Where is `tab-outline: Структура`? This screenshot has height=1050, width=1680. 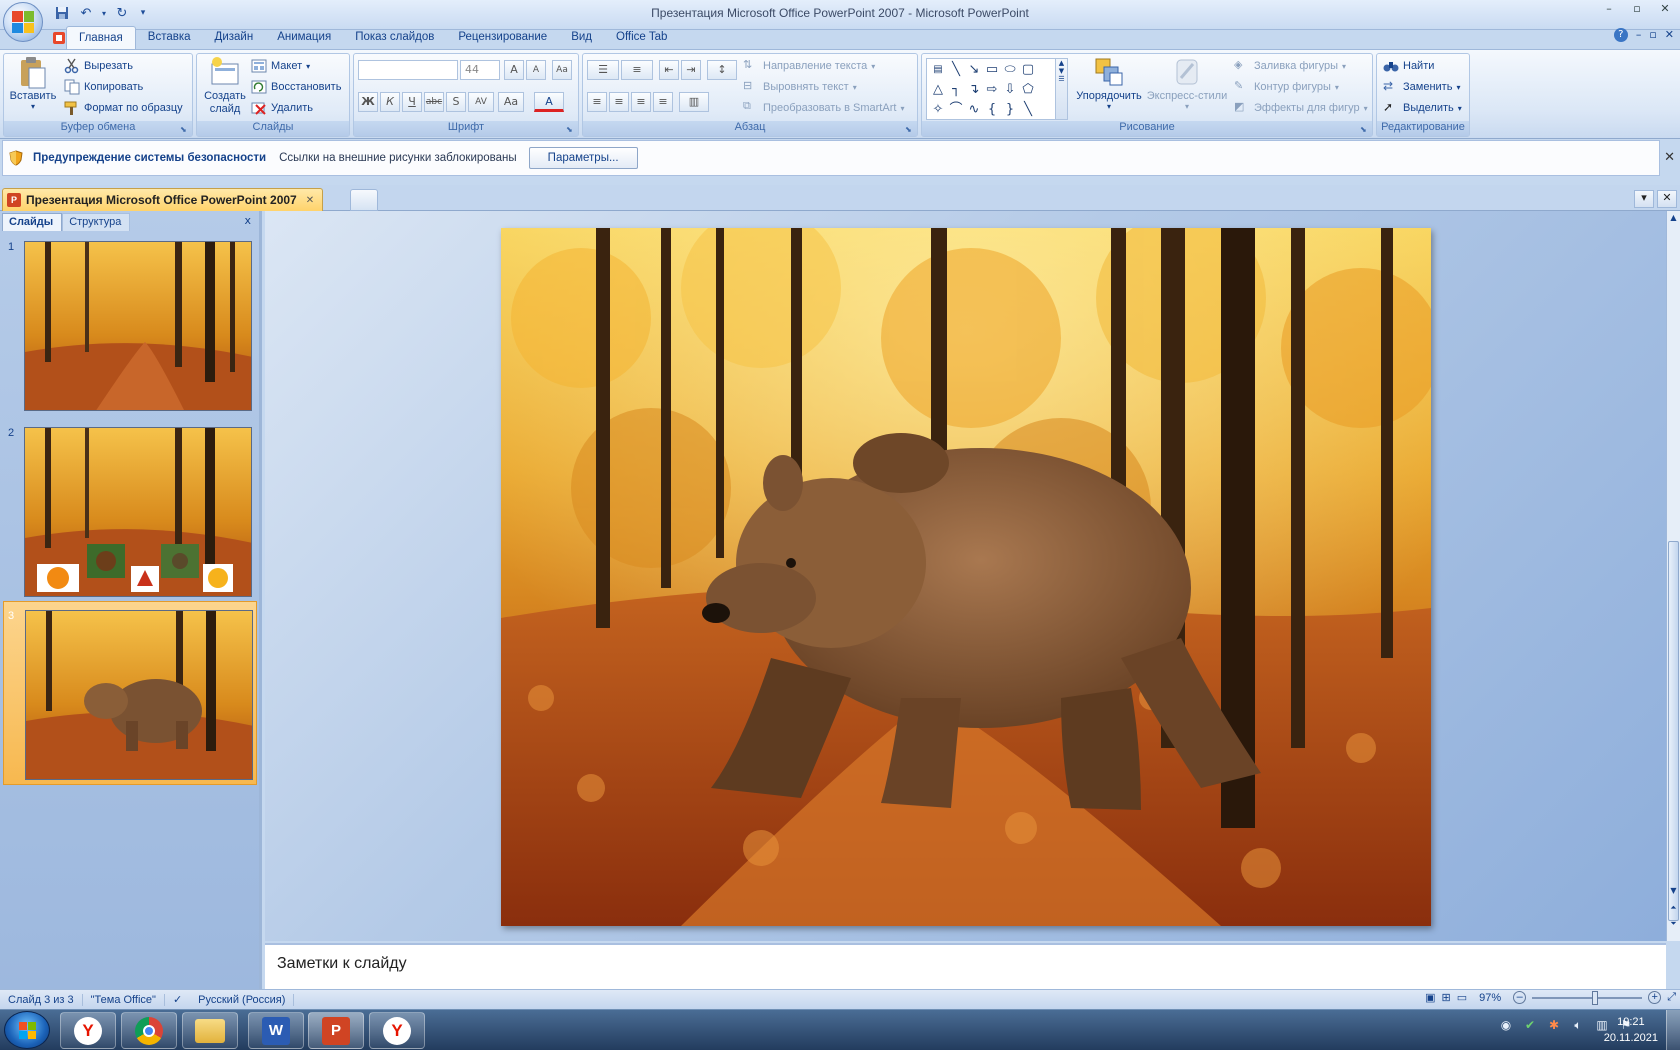
tab-outline: Структура is located at coordinates (96, 222).